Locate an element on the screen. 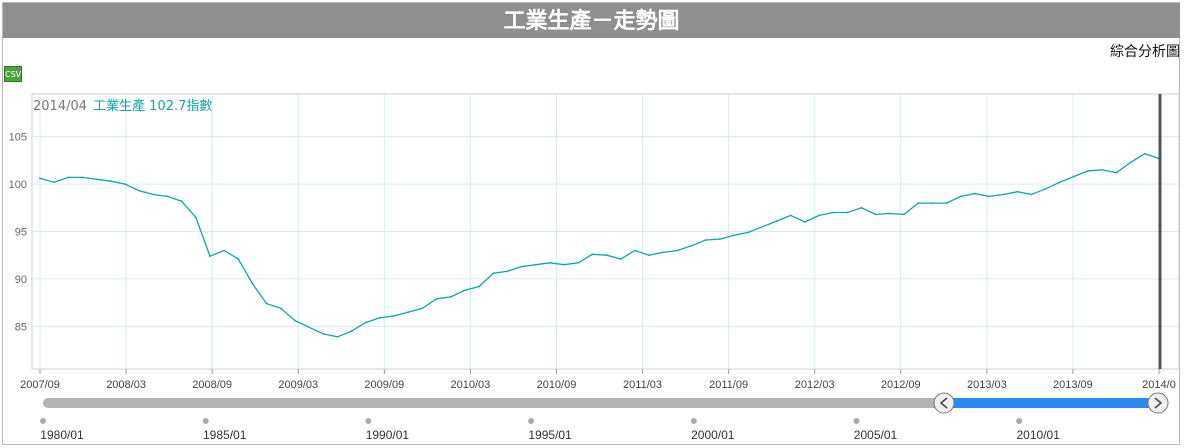  x-tick-label: 2010/09 is located at coordinates (557, 385).